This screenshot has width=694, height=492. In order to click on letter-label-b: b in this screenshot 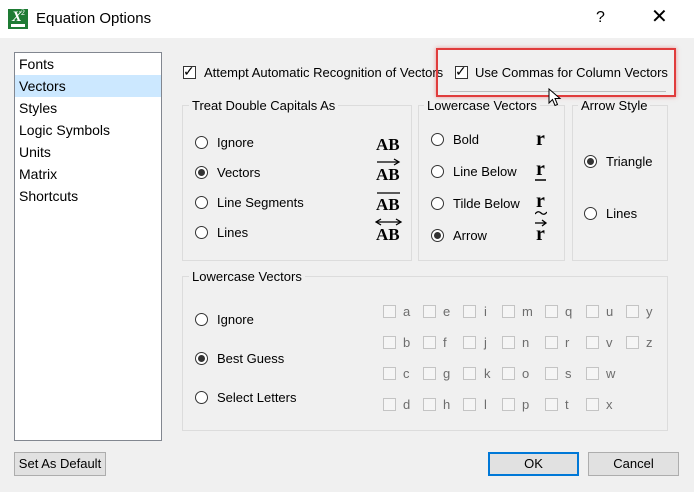, I will do `click(407, 342)`.